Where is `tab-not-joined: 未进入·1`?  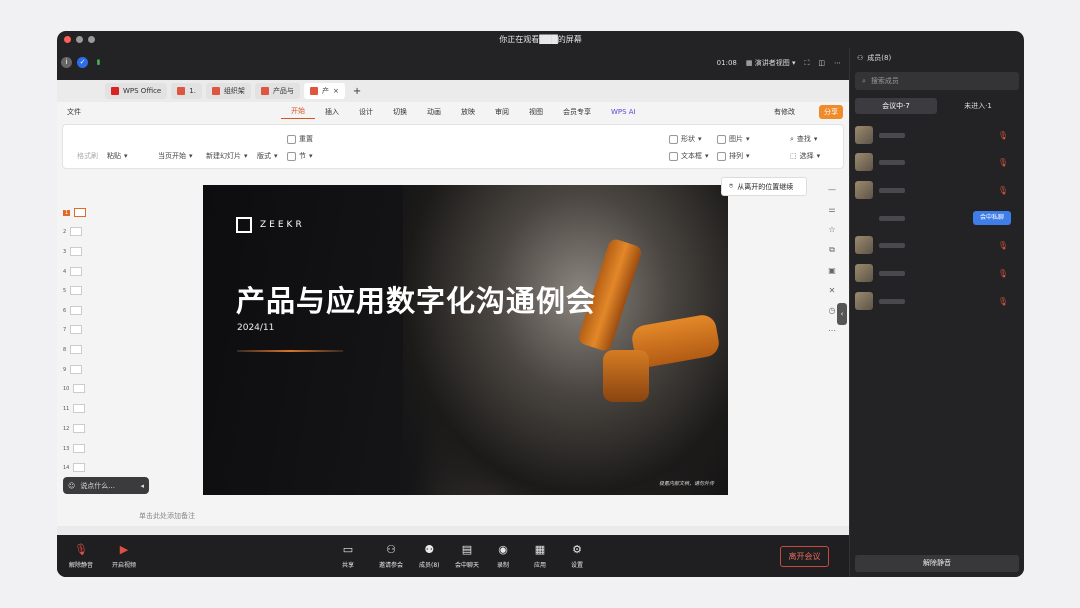
tab-not-joined: 未进入·1 is located at coordinates (978, 106).